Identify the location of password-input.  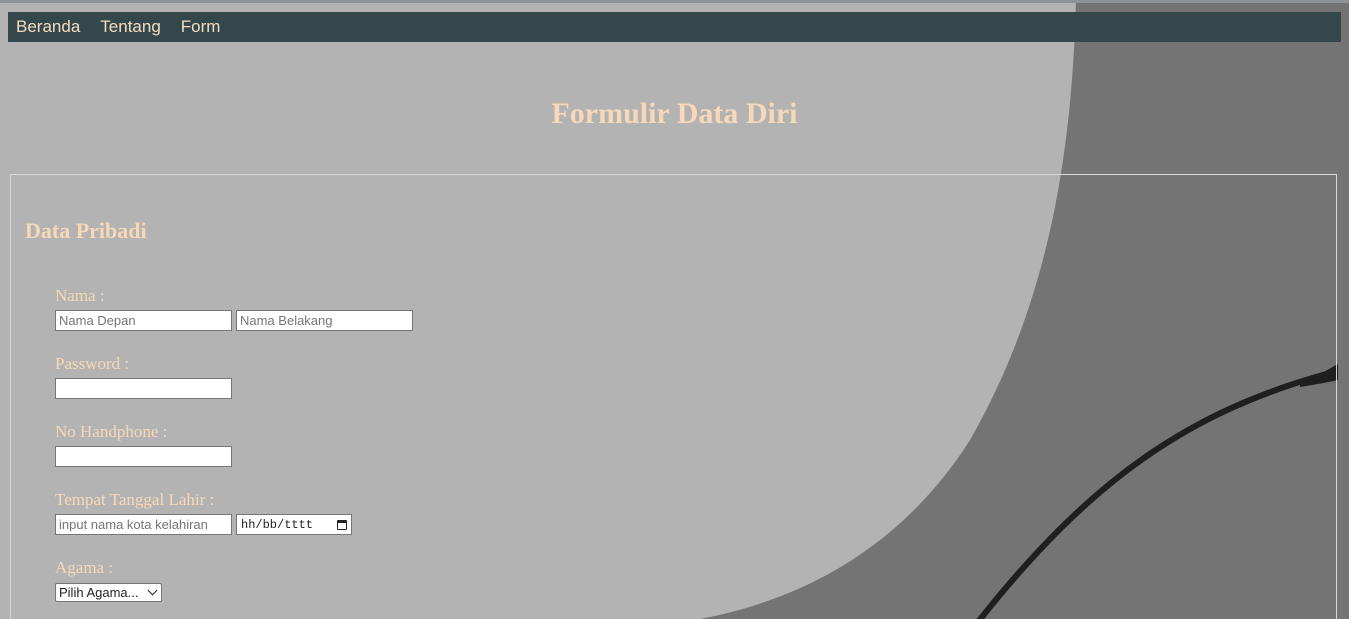
(143, 388).